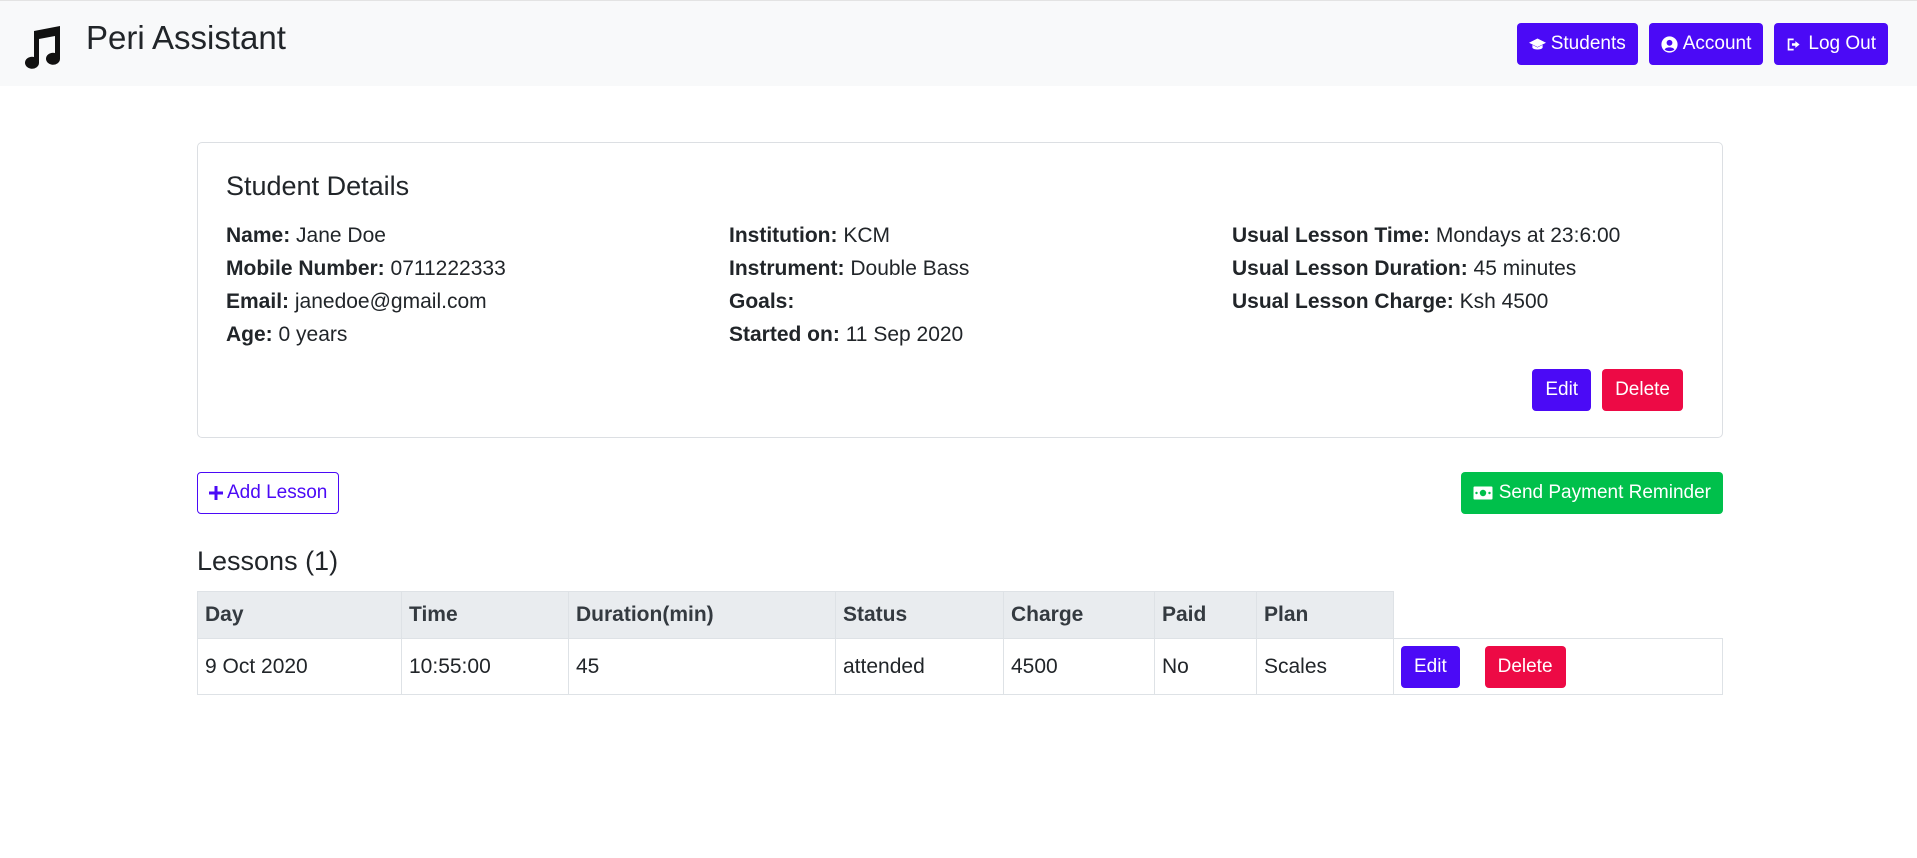  Describe the element at coordinates (1079, 666) in the screenshot. I see `cell-charge: 4500` at that location.